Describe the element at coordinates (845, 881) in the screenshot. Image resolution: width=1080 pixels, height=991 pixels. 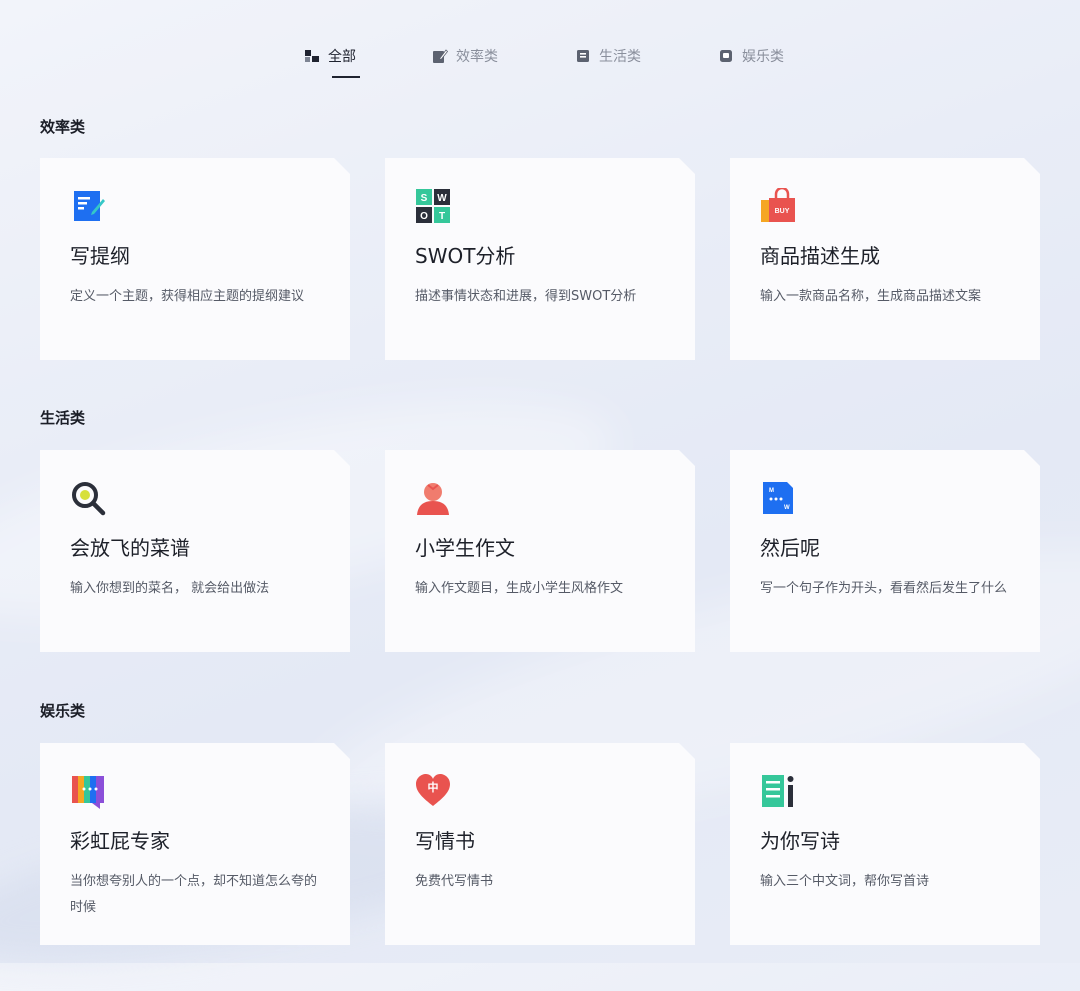
I see `card-description: 输入三个中文词，帮你写首诗` at that location.